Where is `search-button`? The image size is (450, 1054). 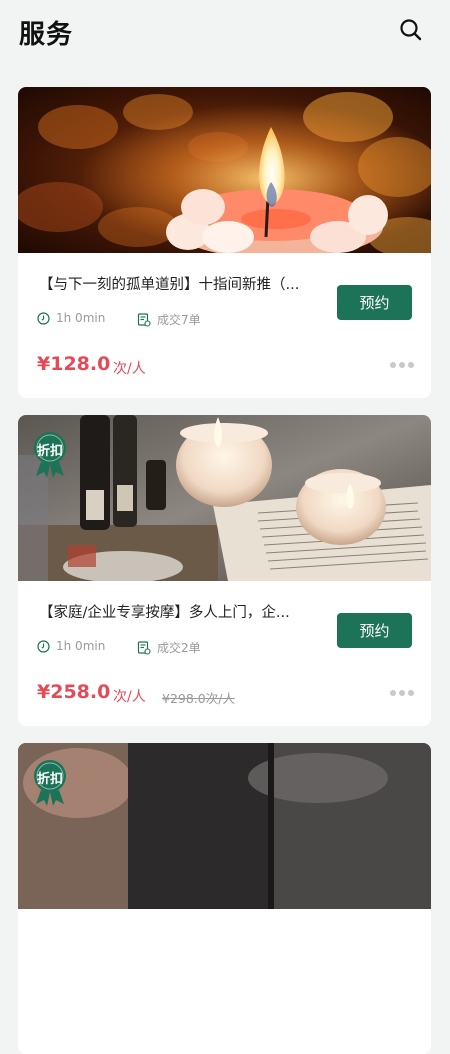
search-button is located at coordinates (411, 30).